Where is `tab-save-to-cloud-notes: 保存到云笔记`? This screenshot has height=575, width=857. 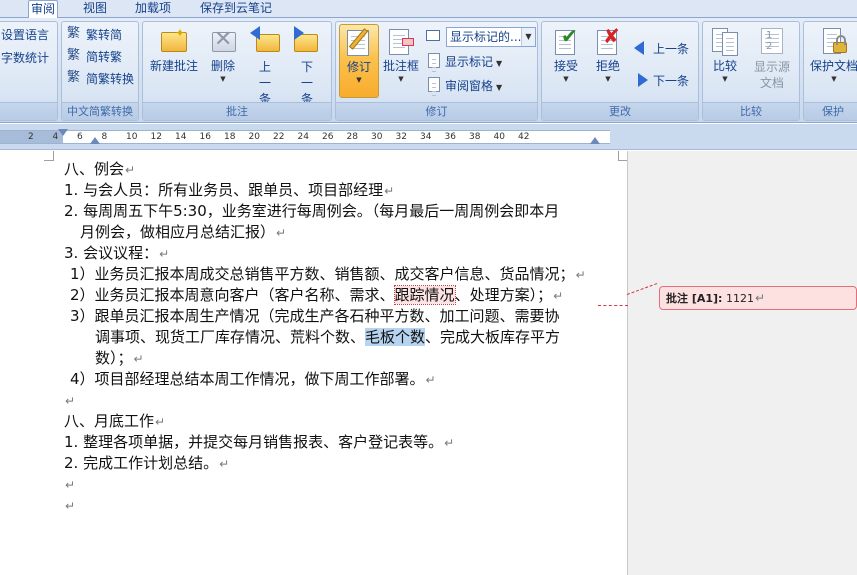 tab-save-to-cloud-notes: 保存到云笔记 is located at coordinates (236, 9).